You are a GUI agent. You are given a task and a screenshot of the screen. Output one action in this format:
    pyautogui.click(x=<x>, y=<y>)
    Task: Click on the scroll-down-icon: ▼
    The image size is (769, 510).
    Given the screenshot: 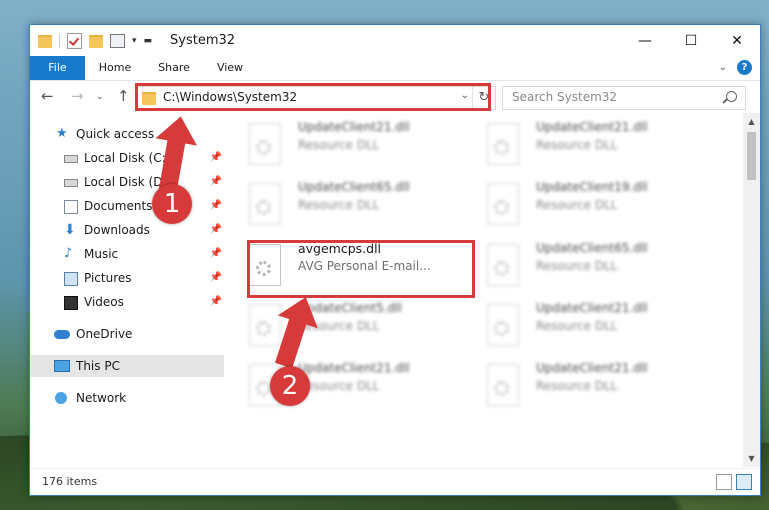 What is the action you would take?
    pyautogui.click(x=751, y=458)
    